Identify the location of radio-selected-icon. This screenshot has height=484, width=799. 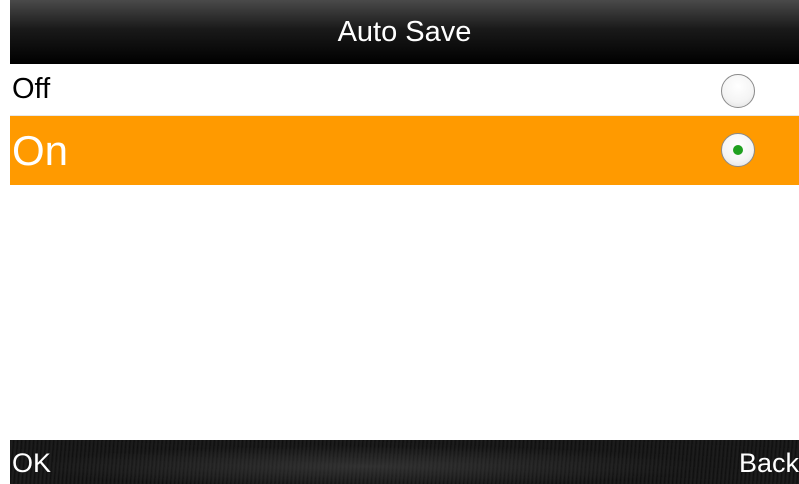
(738, 150).